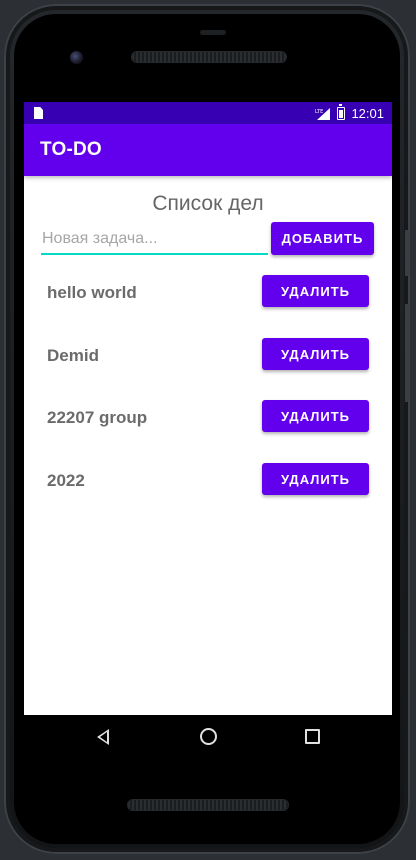  I want to click on sim-card-icon, so click(38, 113).